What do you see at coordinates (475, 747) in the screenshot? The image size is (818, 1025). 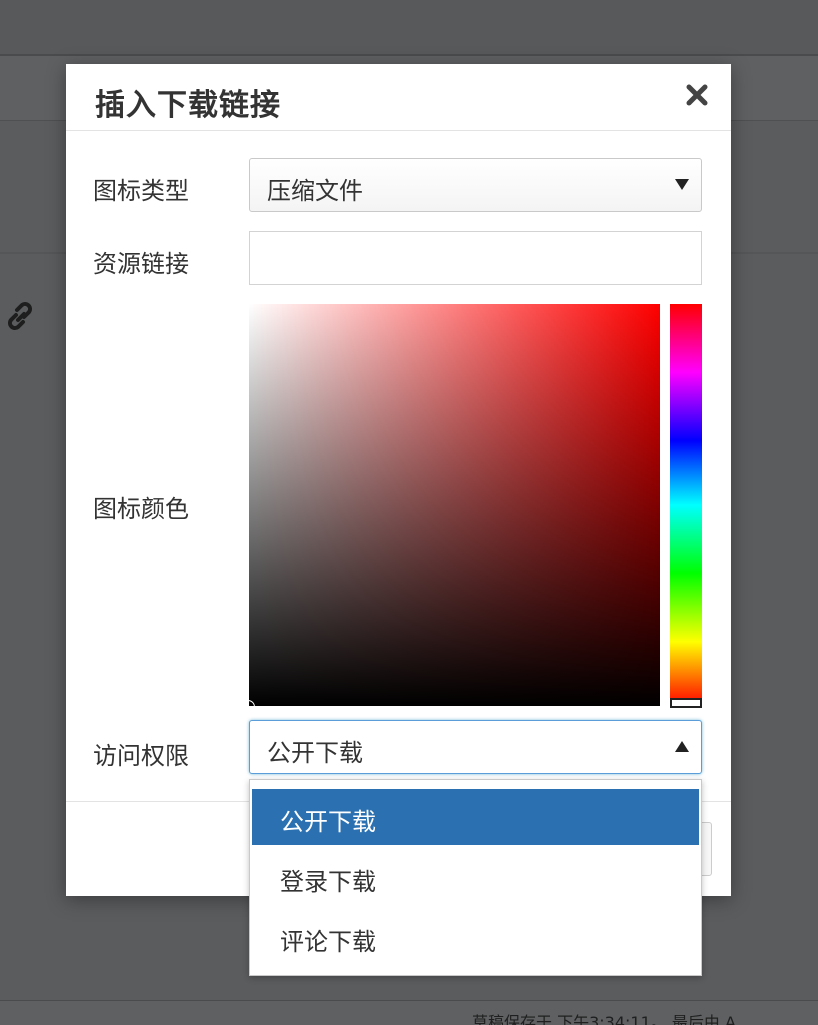 I see `access-permission-select: 公开下载` at bounding box center [475, 747].